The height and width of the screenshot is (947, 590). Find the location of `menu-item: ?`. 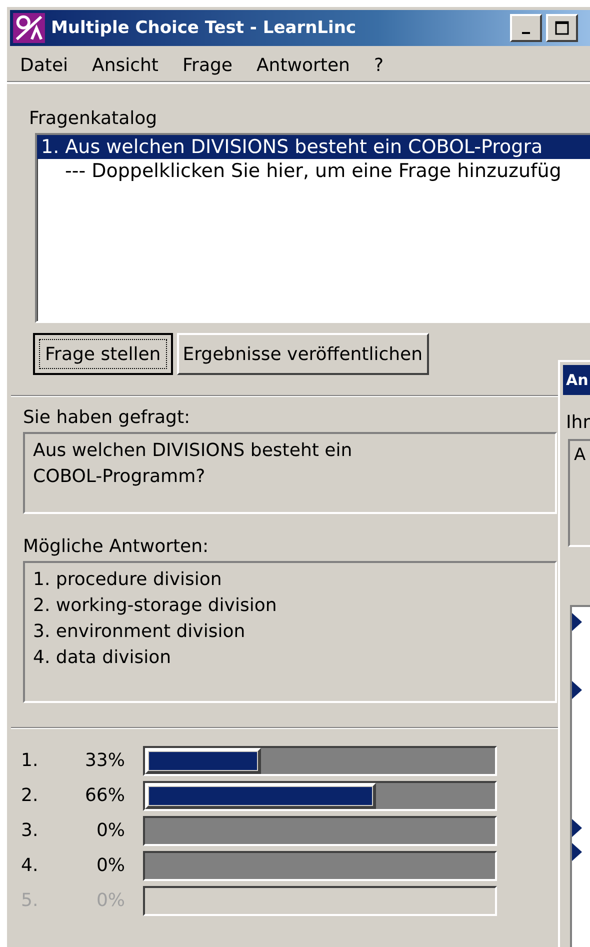

menu-item: ? is located at coordinates (379, 65).